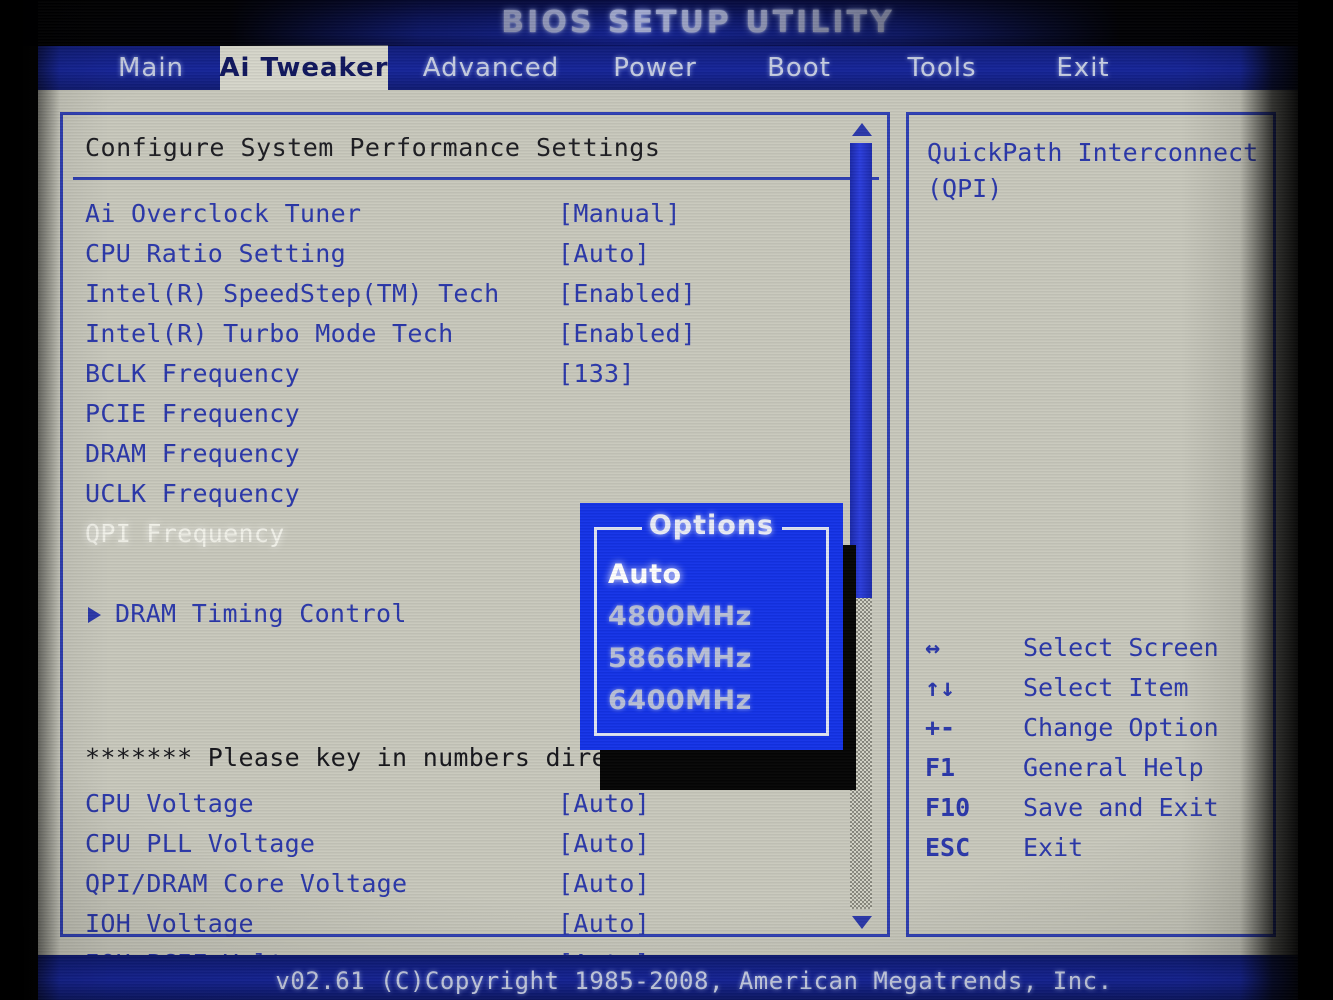 This screenshot has height=1000, width=1333. What do you see at coordinates (680, 658) in the screenshot?
I see `option-item-5866mhz: 5866MHz` at bounding box center [680, 658].